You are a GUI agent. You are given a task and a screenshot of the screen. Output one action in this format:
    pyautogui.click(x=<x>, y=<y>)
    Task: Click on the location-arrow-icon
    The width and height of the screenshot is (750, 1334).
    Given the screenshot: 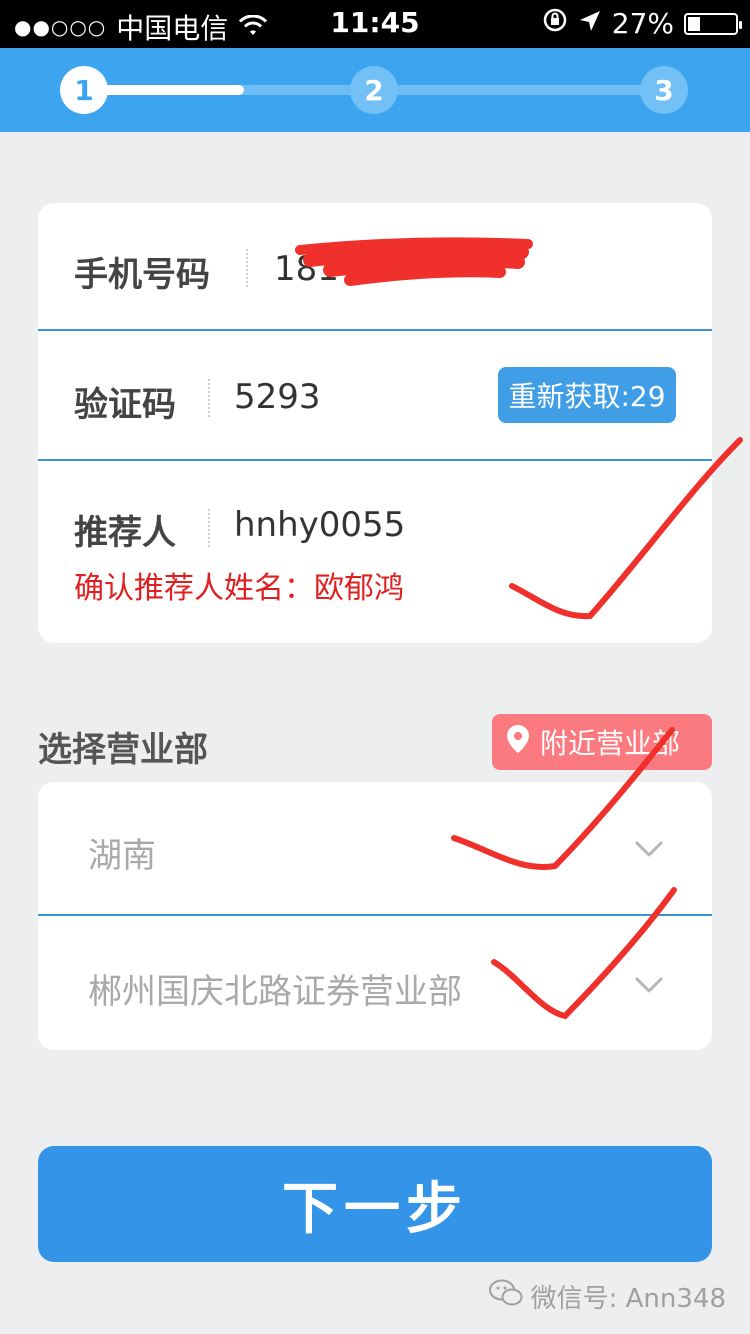 What is the action you would take?
    pyautogui.click(x=590, y=23)
    